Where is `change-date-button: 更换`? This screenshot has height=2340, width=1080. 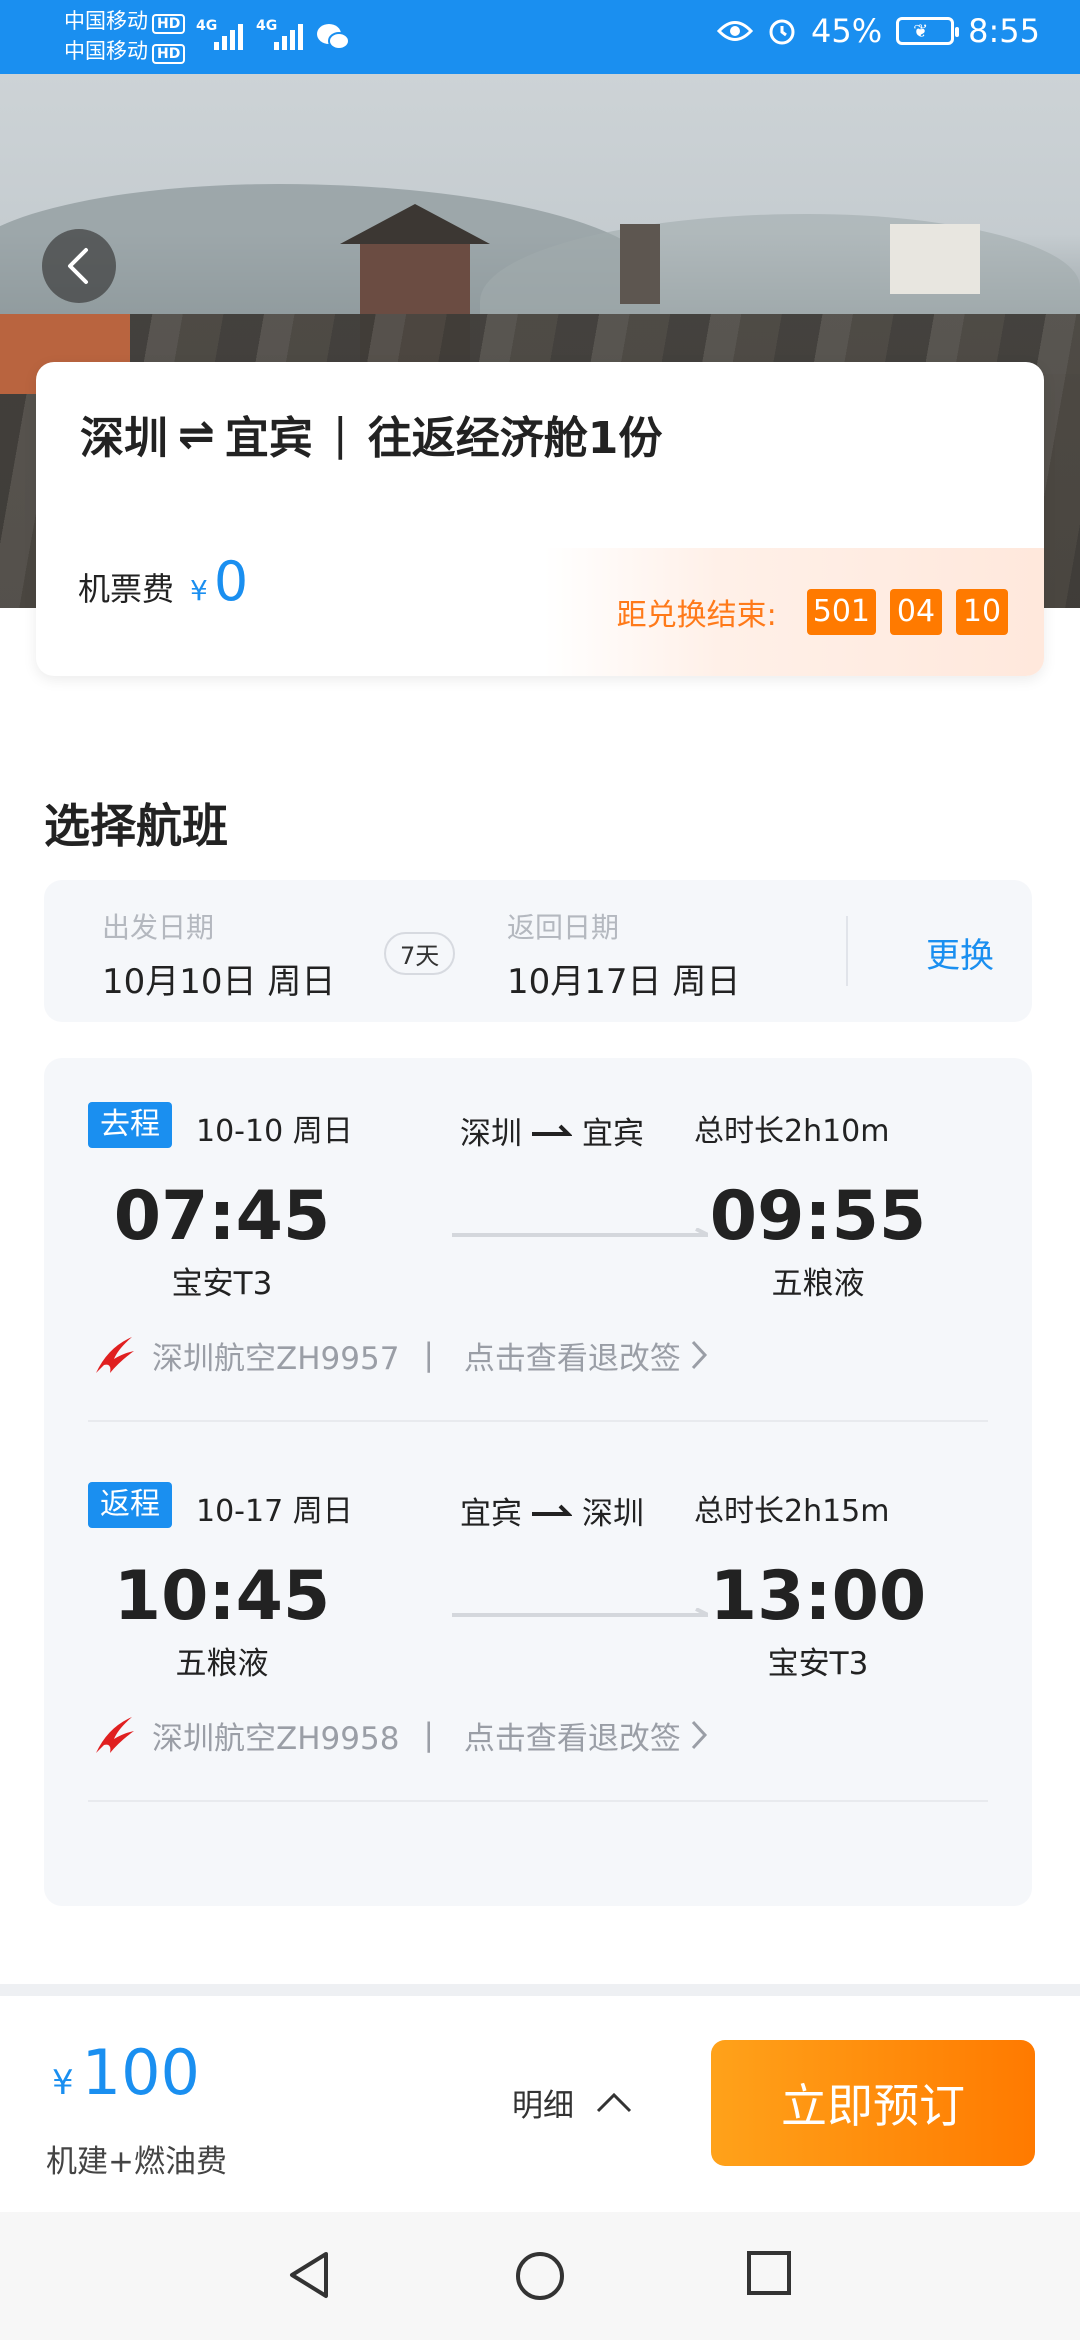 change-date-button: 更换 is located at coordinates (960, 952).